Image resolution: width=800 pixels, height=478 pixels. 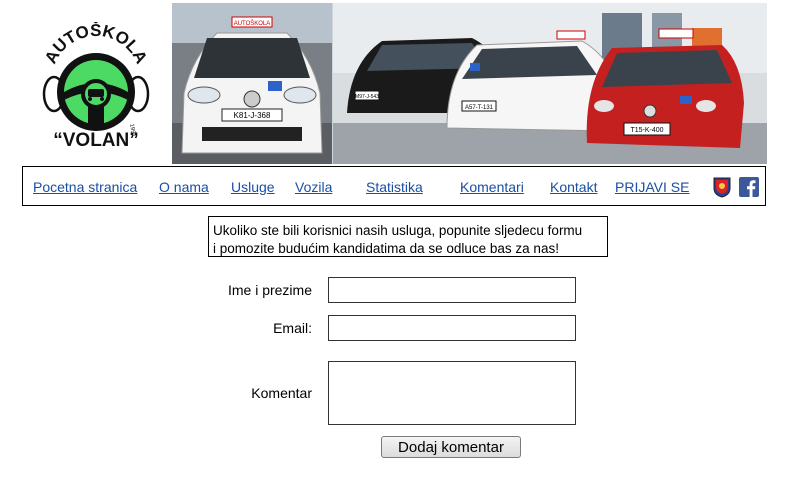 What do you see at coordinates (96, 140) in the screenshot?
I see `logo-bottom-text: “VOLAN”` at bounding box center [96, 140].